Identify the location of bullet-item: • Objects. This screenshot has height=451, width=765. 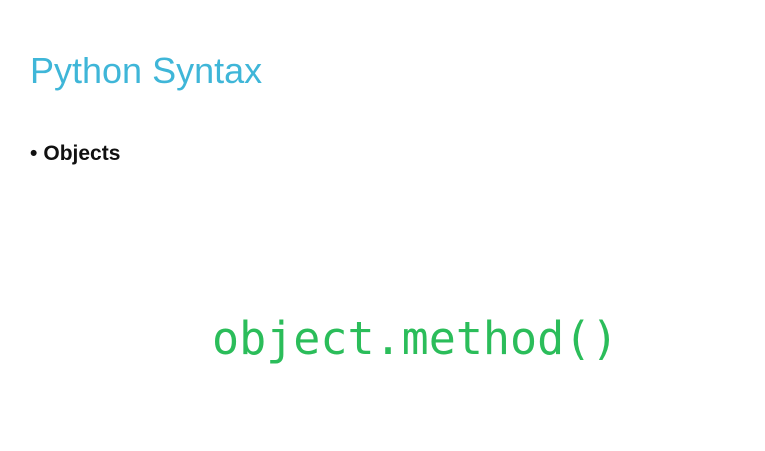
(75, 154).